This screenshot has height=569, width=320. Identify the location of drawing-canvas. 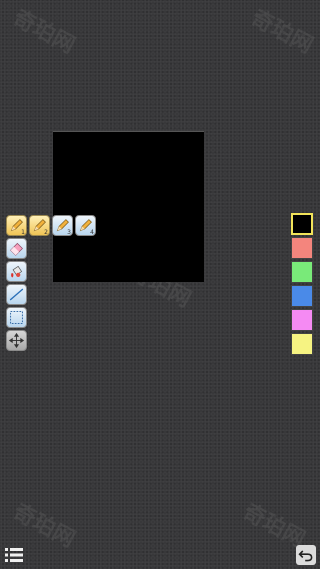
(128, 206).